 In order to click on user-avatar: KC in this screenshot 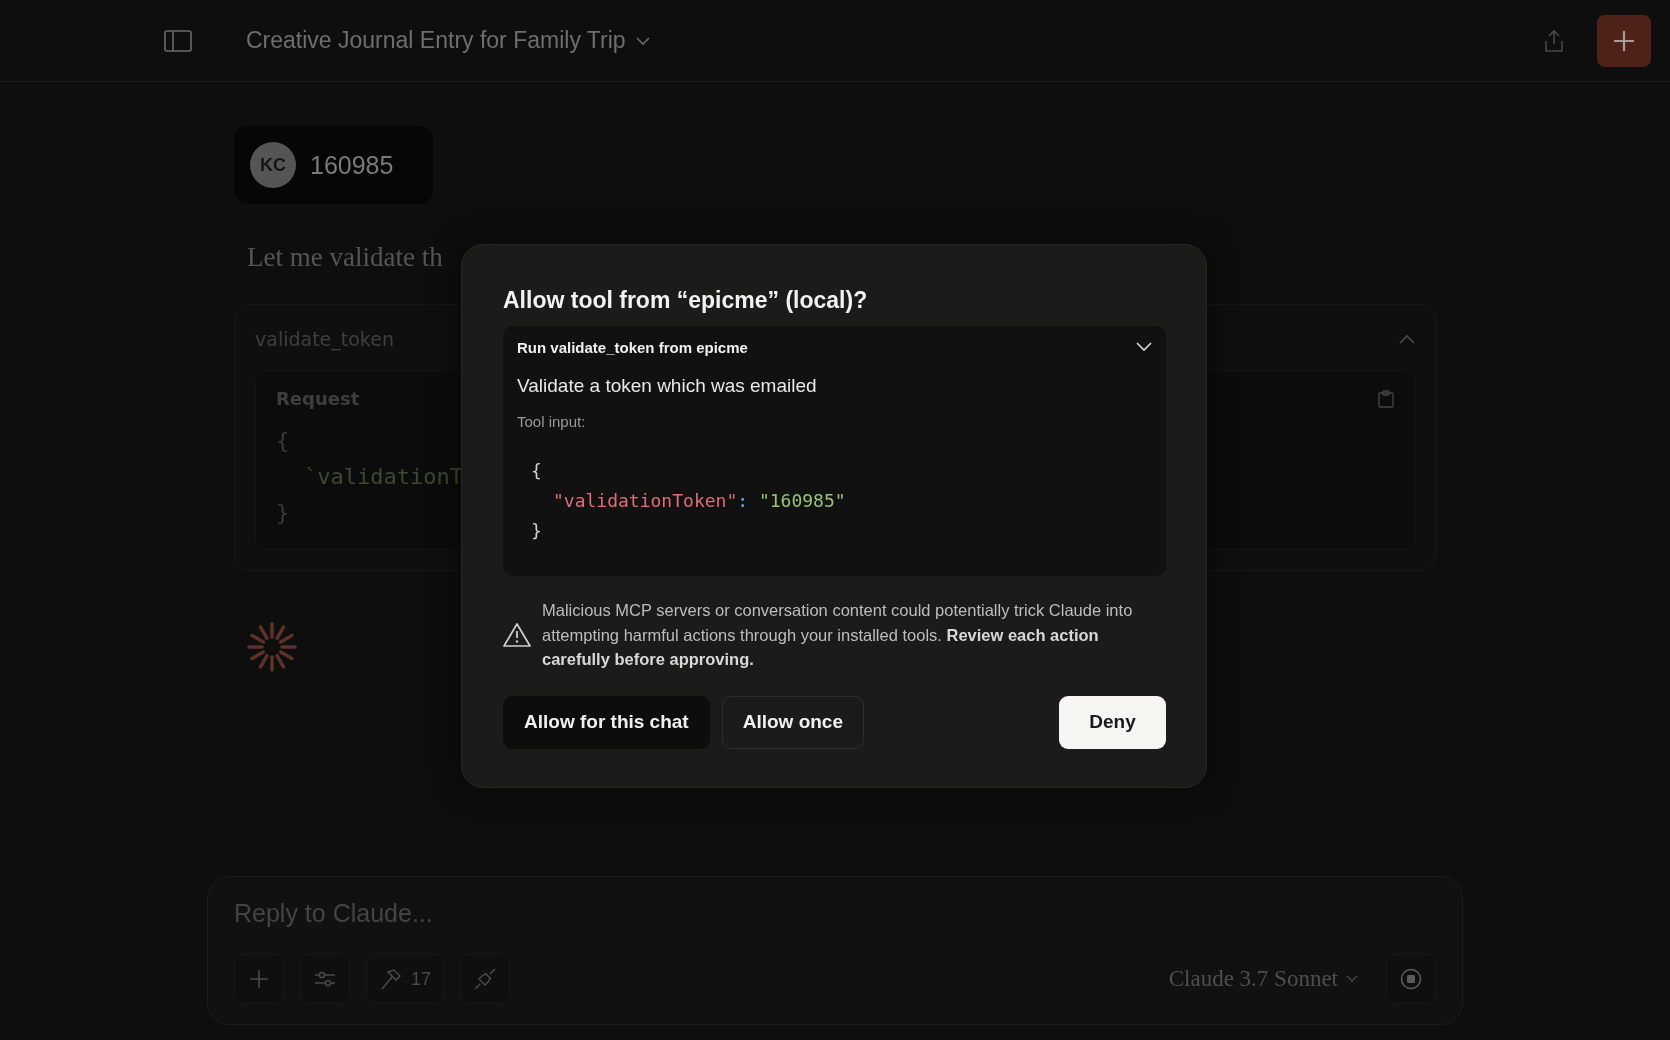, I will do `click(273, 165)`.